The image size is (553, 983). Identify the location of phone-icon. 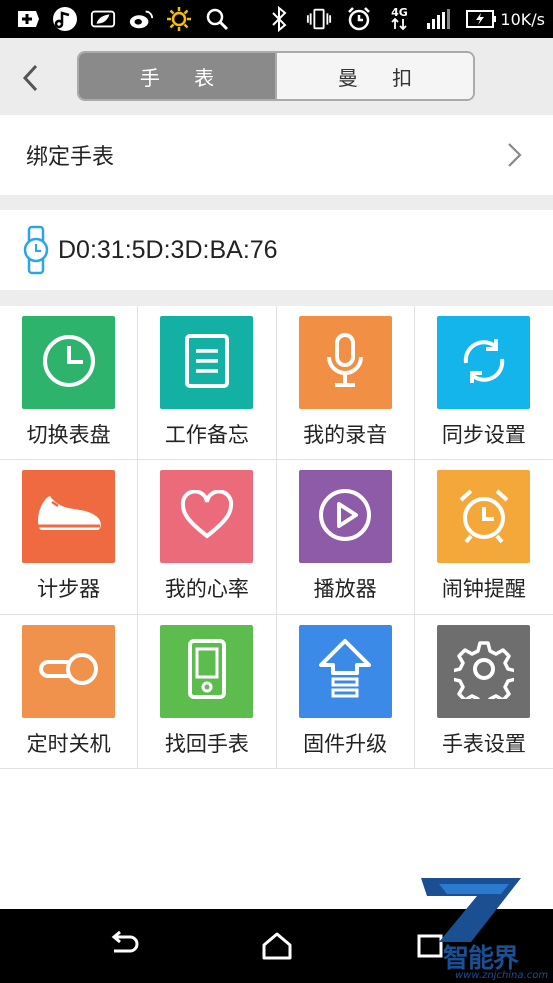
(207, 671).